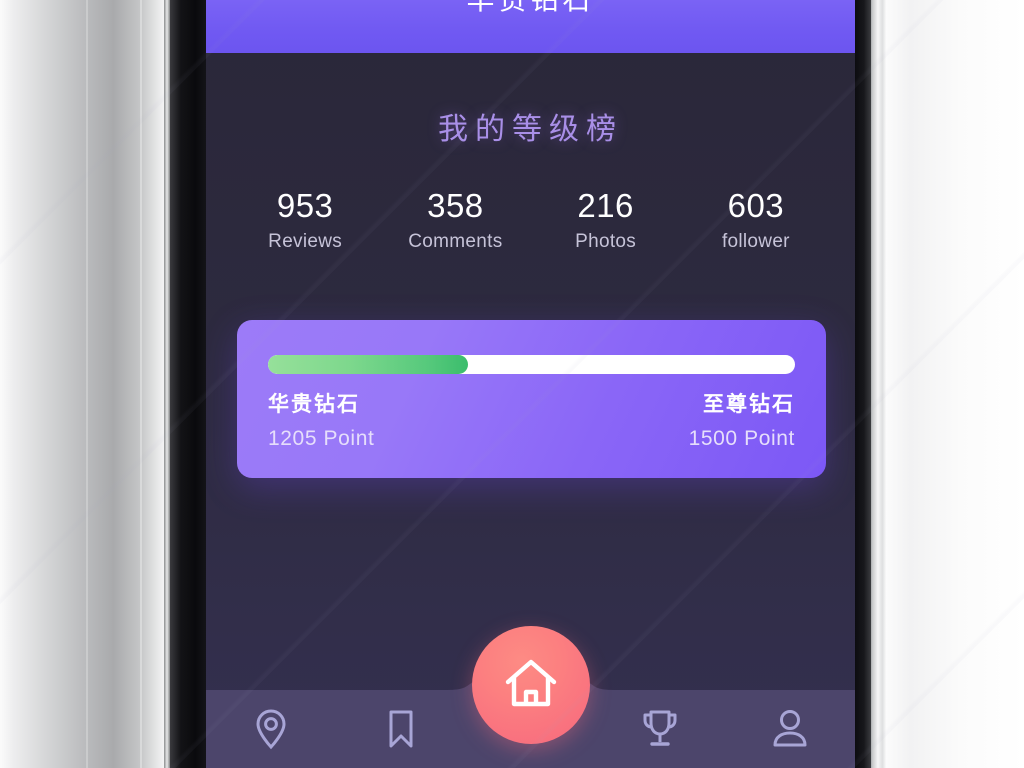  Describe the element at coordinates (188, 384) in the screenshot. I see `phone-left-bezel` at that location.